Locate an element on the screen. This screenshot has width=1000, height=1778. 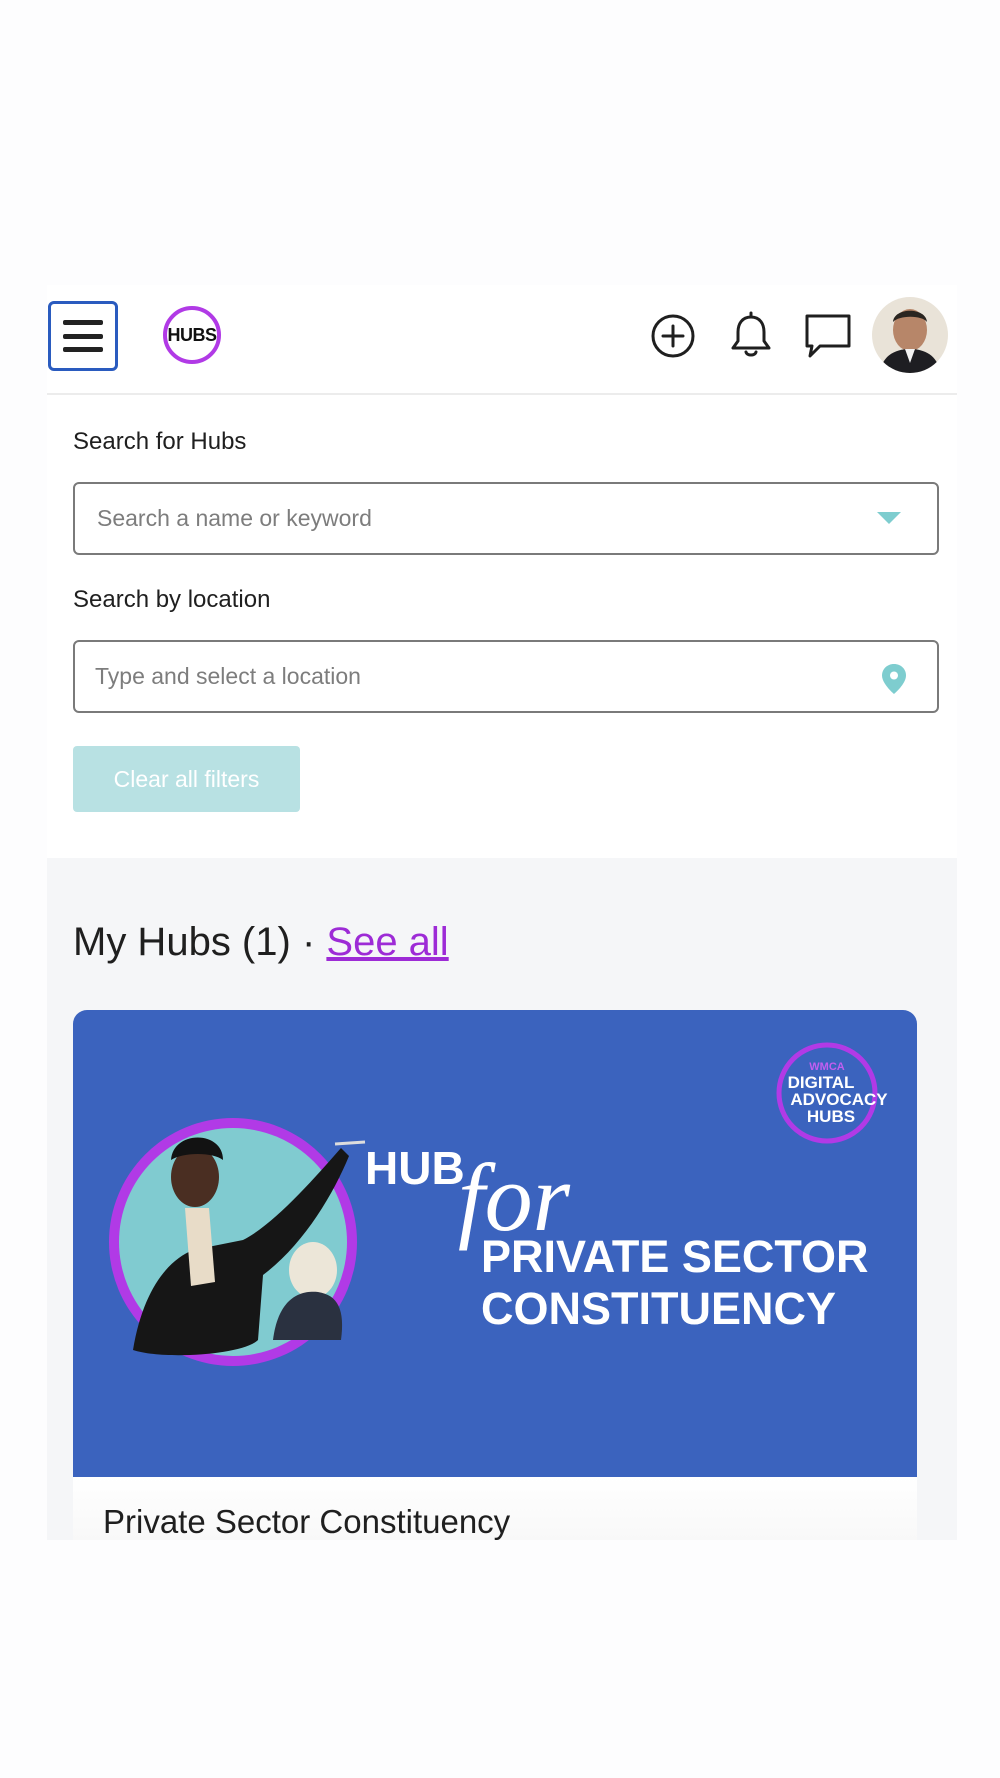
hub-card-body: Private Sector Constituency is located at coordinates (495, 1508).